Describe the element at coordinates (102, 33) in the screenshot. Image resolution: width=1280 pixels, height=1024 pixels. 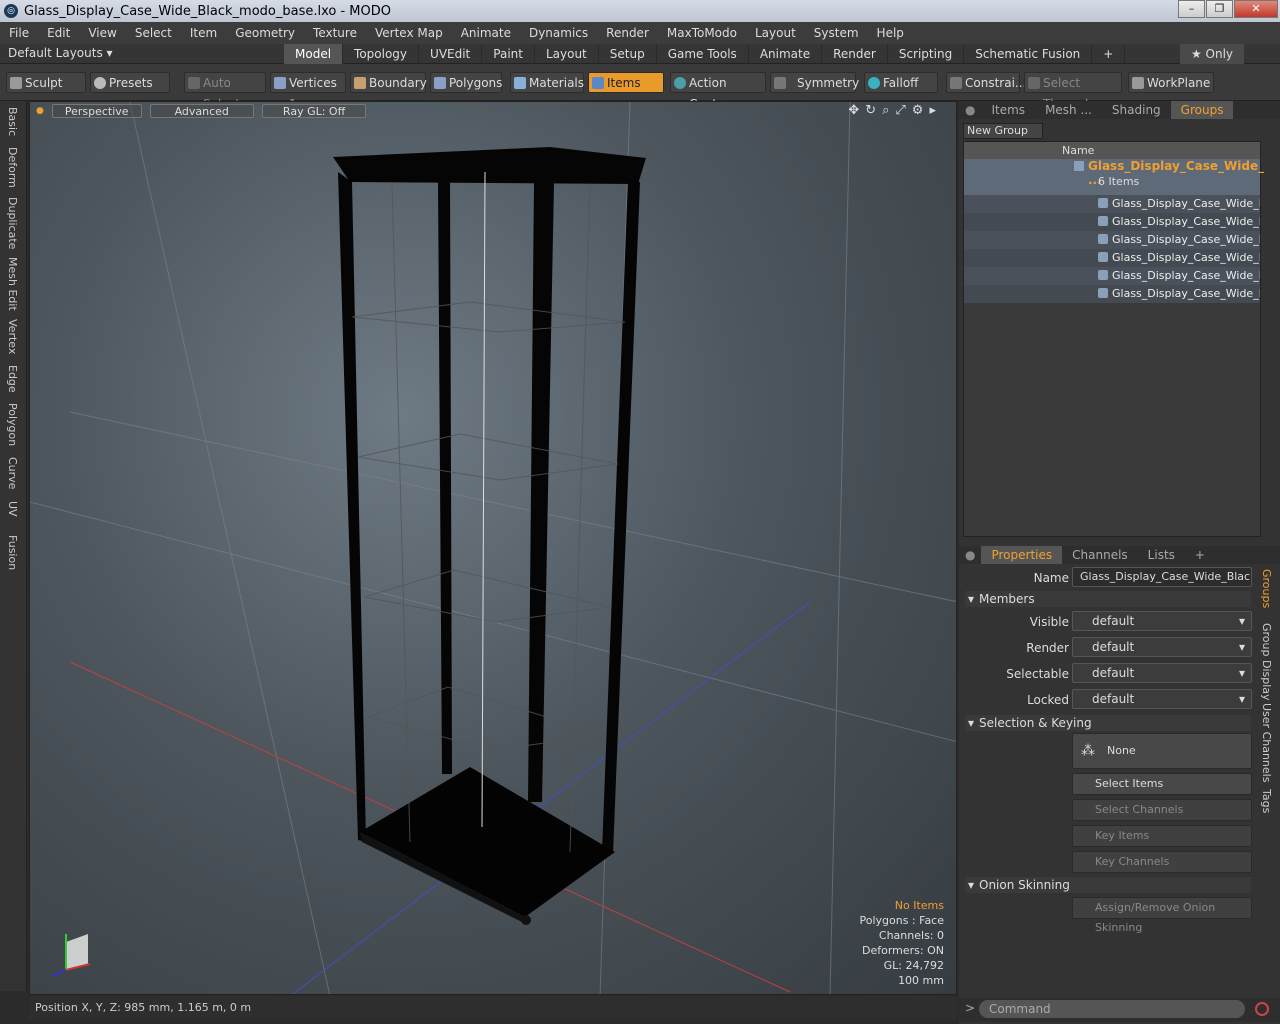
I see `menu-view: View` at that location.